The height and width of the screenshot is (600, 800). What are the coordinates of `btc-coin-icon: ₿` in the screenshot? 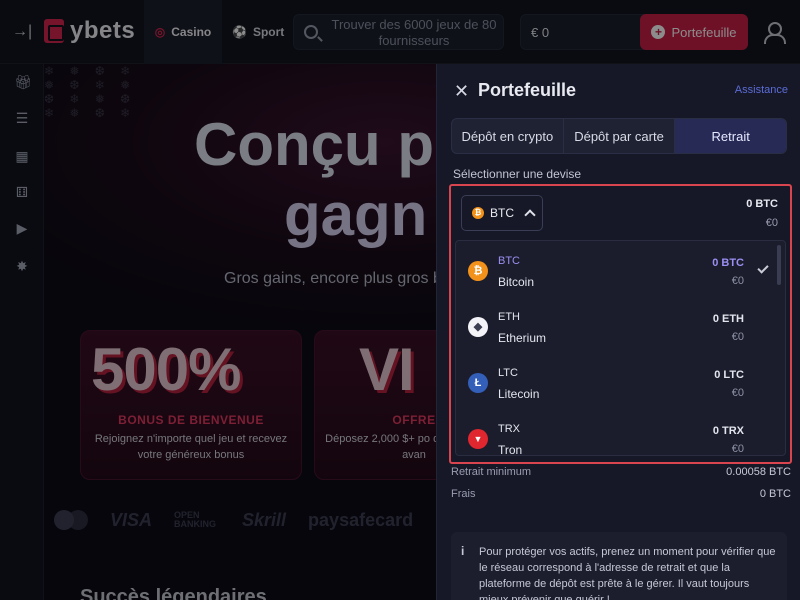 It's located at (478, 213).